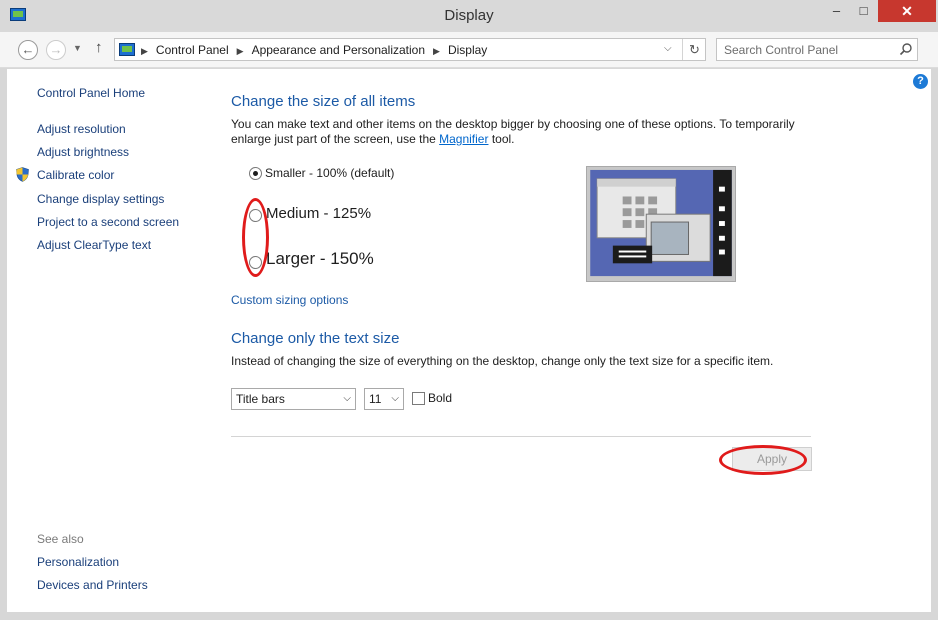 This screenshot has height=620, width=938. Describe the element at coordinates (661, 224) in the screenshot. I see `display-preview-image` at that location.